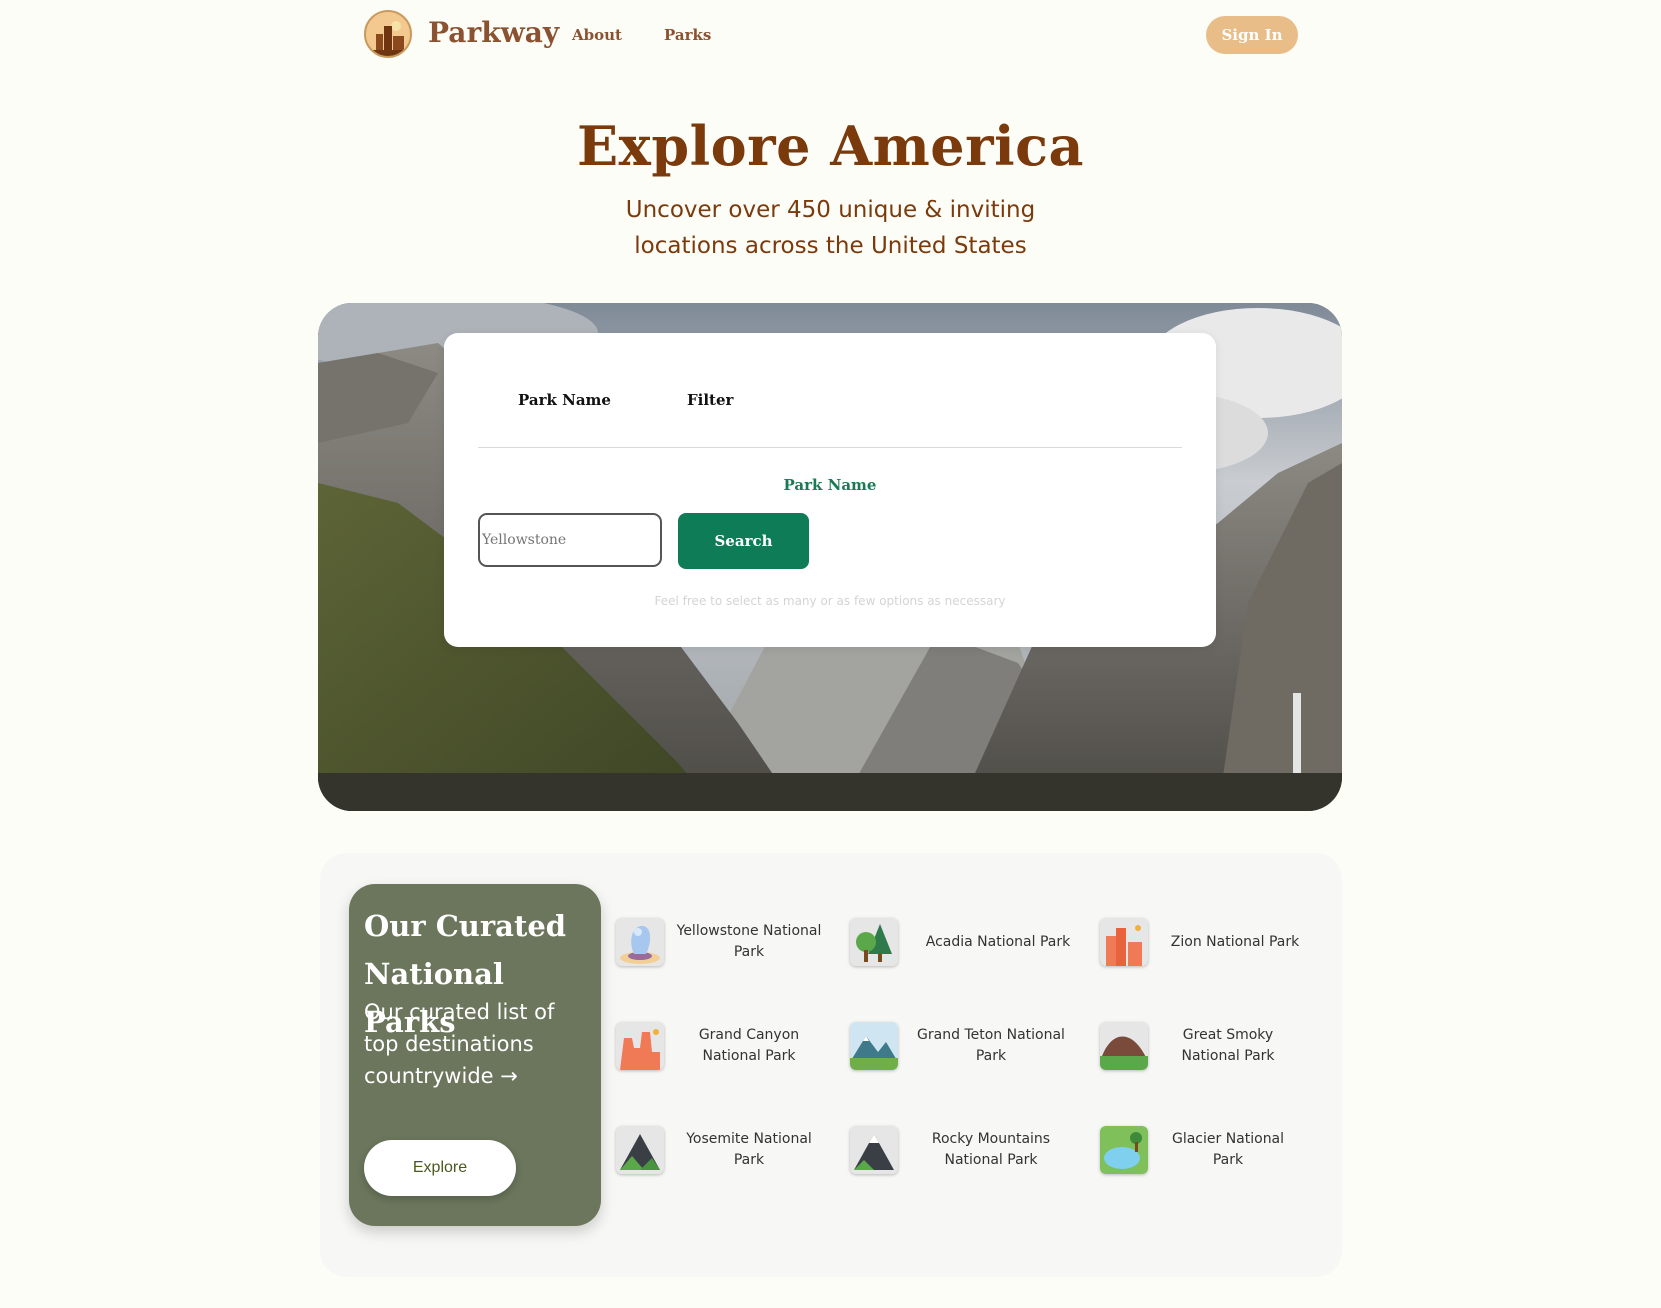  What do you see at coordinates (1228, 1149) in the screenshot?
I see `park-name: Glacier National Park` at bounding box center [1228, 1149].